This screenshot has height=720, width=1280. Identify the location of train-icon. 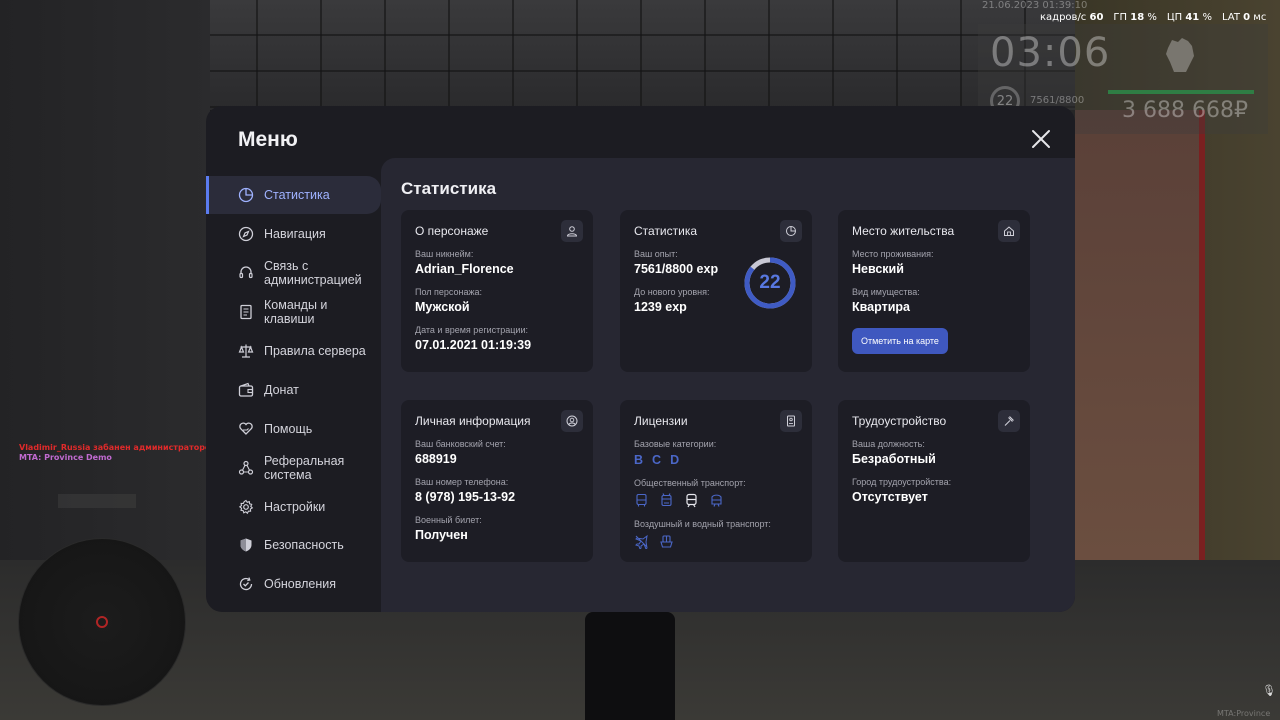
(691, 500).